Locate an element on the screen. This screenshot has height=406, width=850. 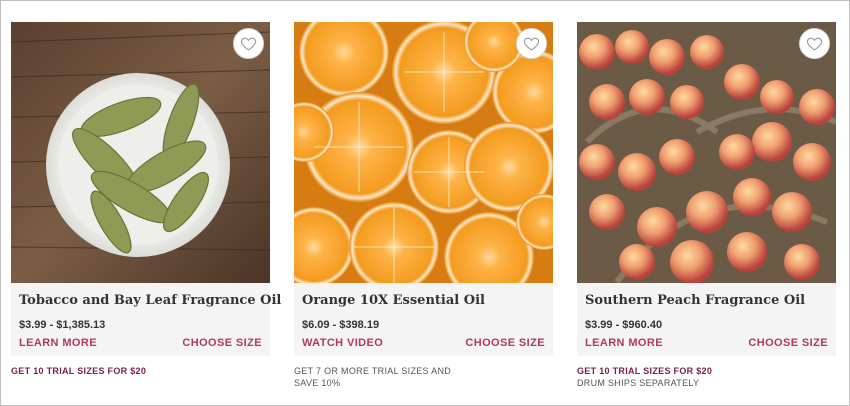
product-price: $3.99 - $960.40 is located at coordinates (624, 325).